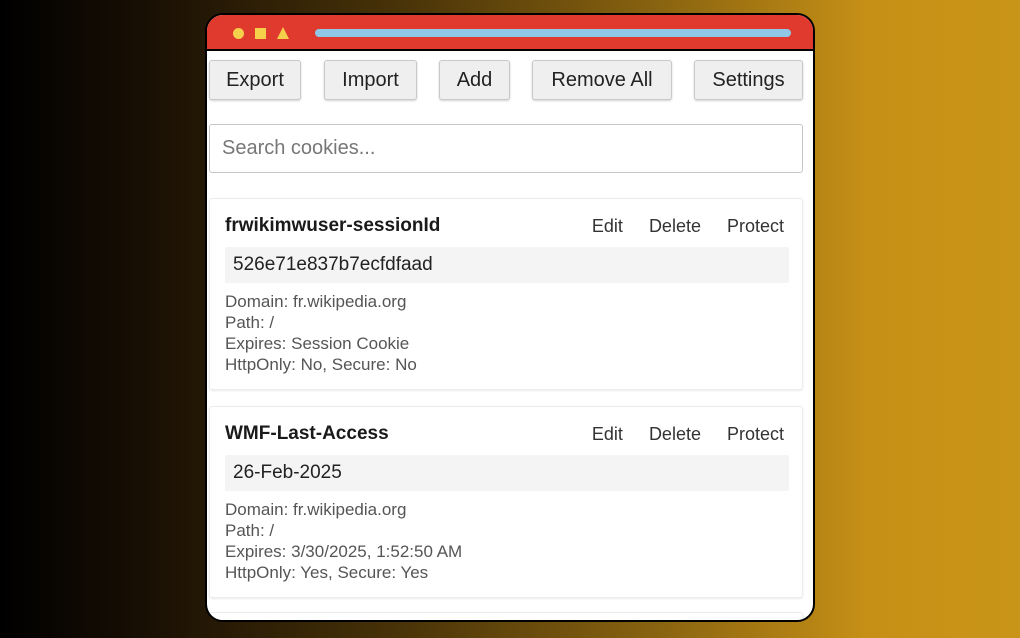 This screenshot has width=1020, height=638. Describe the element at coordinates (344, 551) in the screenshot. I see `cookie-expires: Expires: 3/30/2025, 1:52:50 AM` at that location.